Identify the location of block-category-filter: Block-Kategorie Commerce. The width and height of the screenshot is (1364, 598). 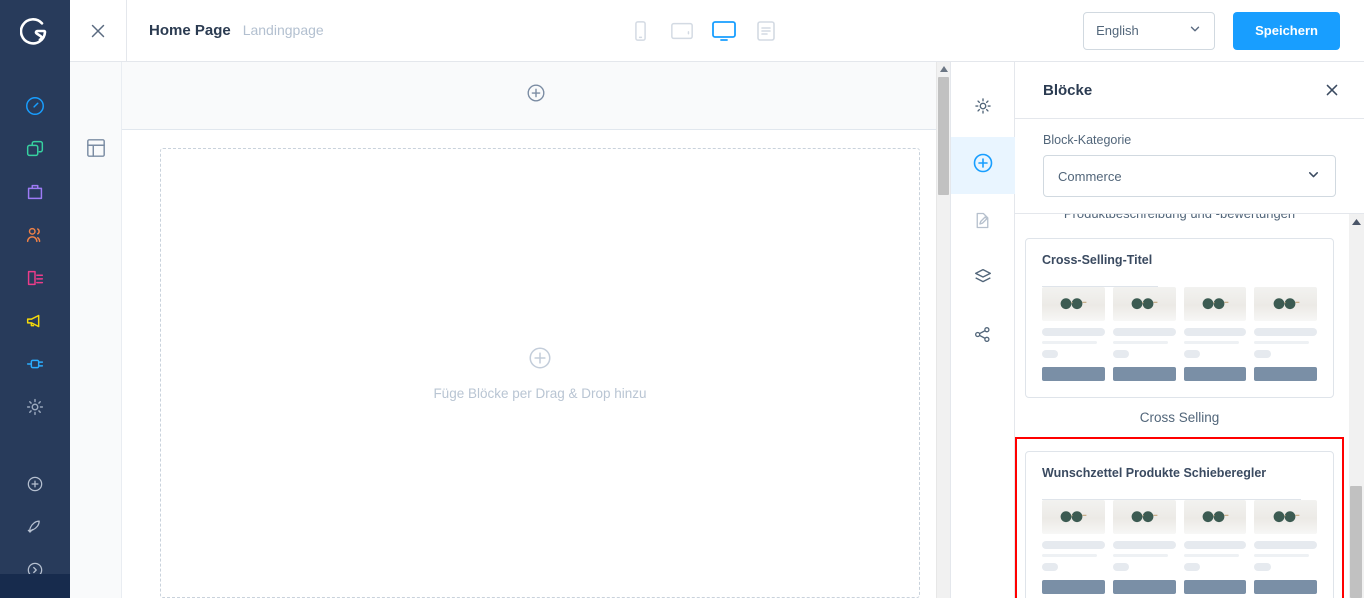
(1189, 166).